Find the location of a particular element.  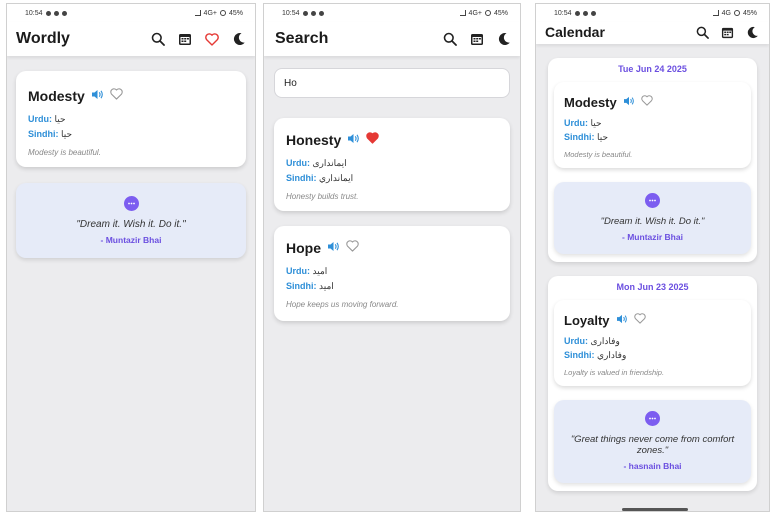

page-title: Wordly is located at coordinates (43, 38).